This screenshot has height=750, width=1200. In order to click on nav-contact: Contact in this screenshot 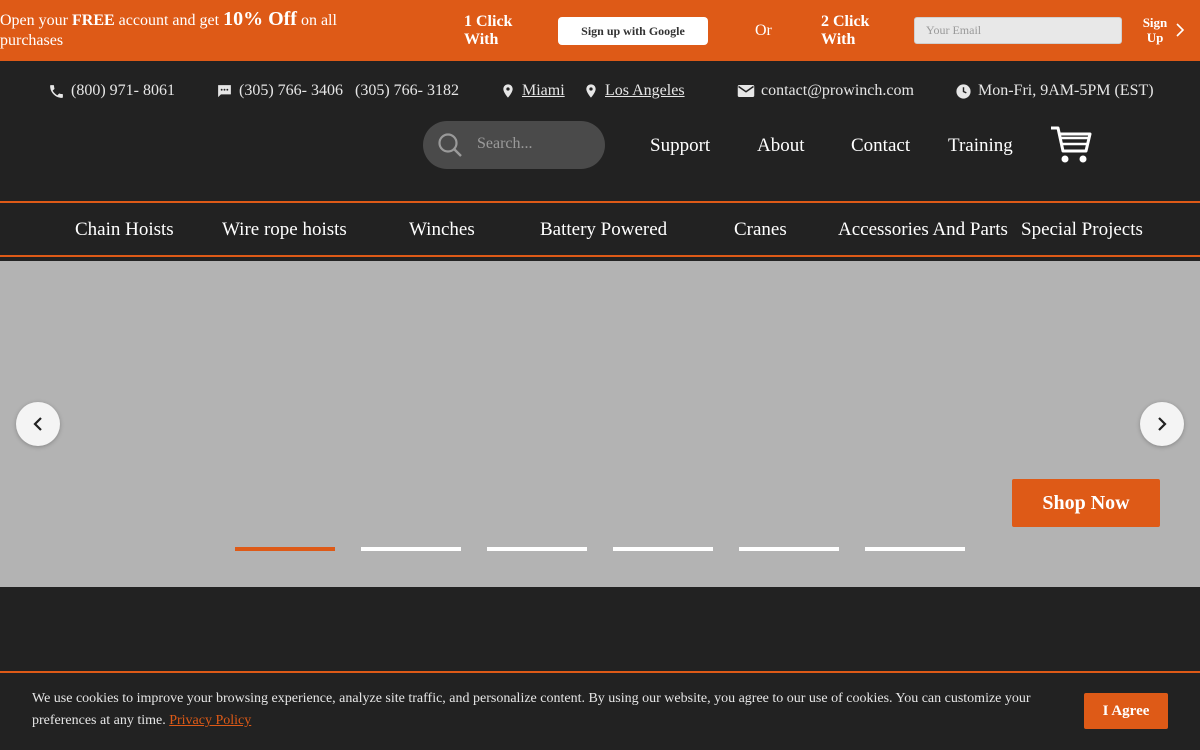, I will do `click(880, 146)`.